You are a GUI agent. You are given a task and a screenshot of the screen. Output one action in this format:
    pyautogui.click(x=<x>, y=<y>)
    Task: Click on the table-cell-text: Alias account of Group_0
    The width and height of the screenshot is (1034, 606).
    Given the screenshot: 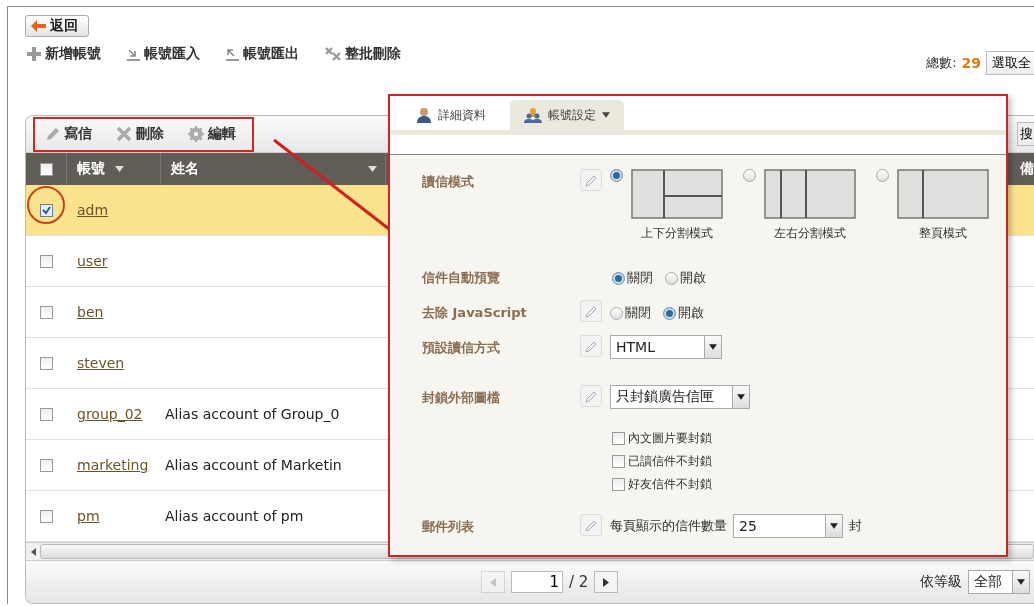 What is the action you would take?
    pyautogui.click(x=252, y=414)
    